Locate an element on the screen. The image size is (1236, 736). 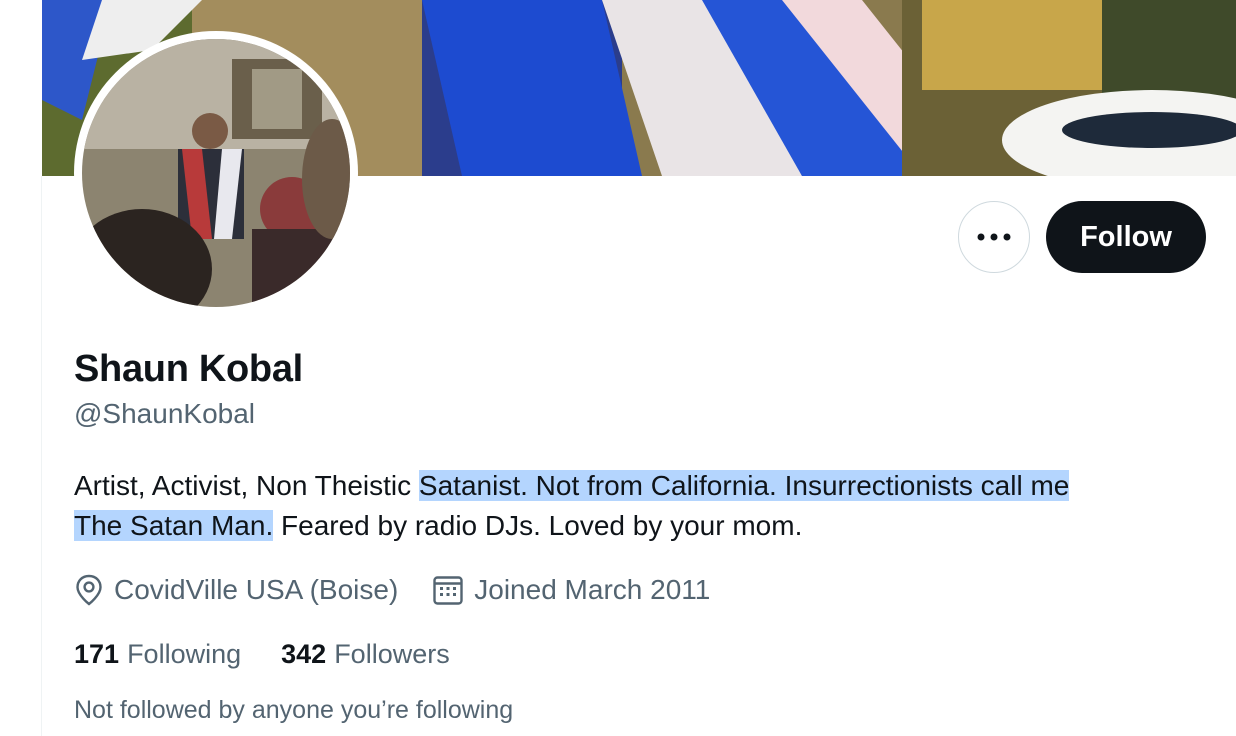
following-label: Following is located at coordinates (184, 653).